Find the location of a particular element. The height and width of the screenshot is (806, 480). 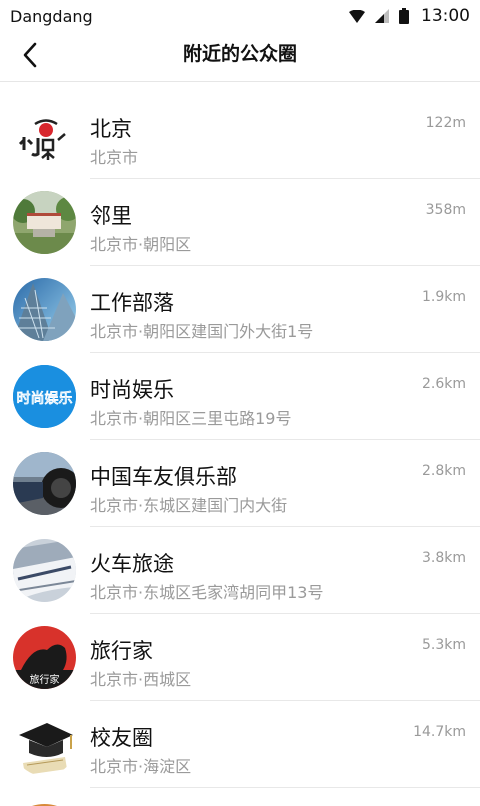

fashion-logo-icon: 时尚娱乐 is located at coordinates (44, 396).